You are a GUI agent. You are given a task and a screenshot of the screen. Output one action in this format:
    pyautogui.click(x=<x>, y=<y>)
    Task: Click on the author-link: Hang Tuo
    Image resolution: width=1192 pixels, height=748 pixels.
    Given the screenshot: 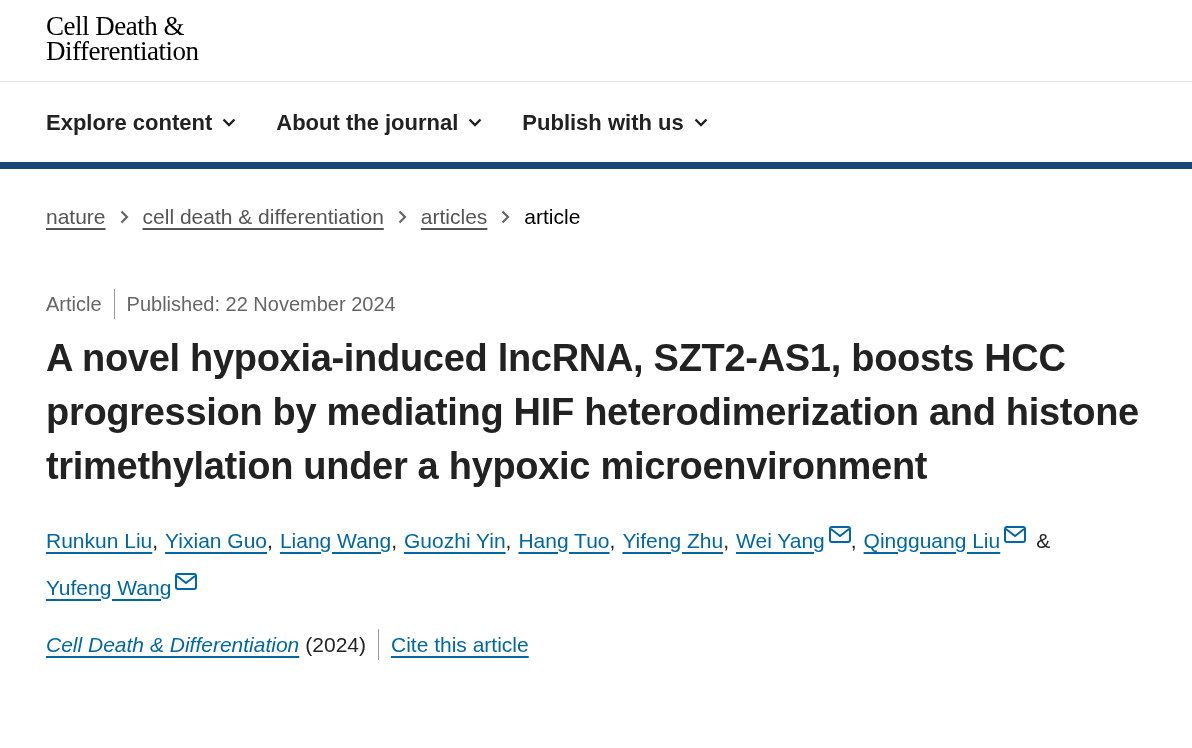 What is the action you would take?
    pyautogui.click(x=564, y=540)
    